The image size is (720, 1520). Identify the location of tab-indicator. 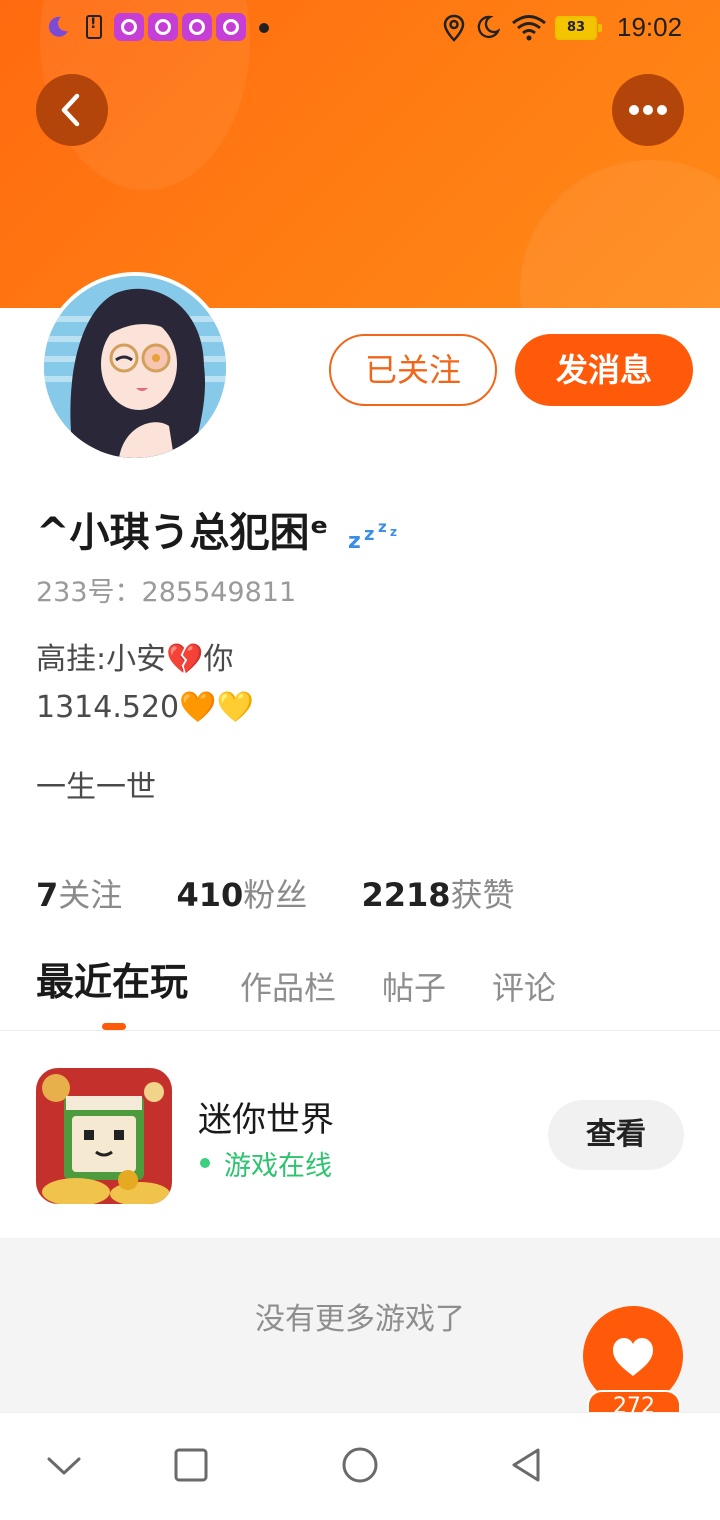
(114, 1026).